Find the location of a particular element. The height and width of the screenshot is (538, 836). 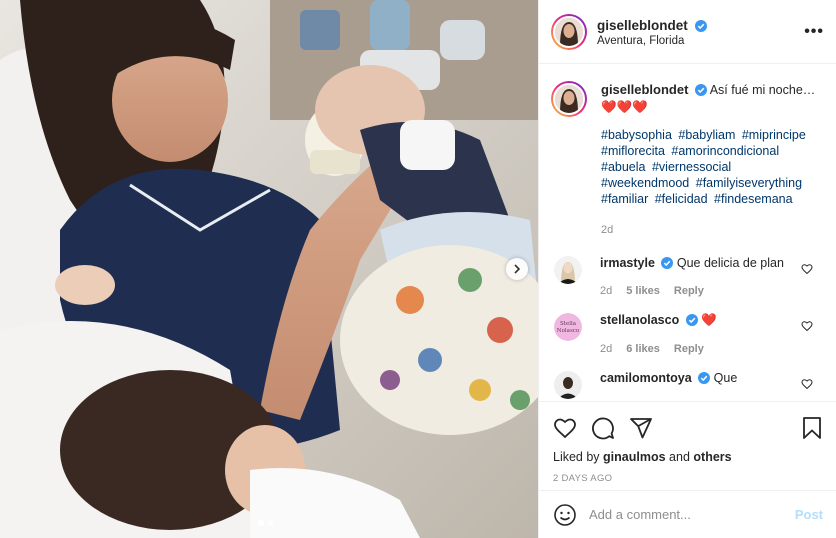

commenter-avatar: Stella Nolasco is located at coordinates (568, 327).